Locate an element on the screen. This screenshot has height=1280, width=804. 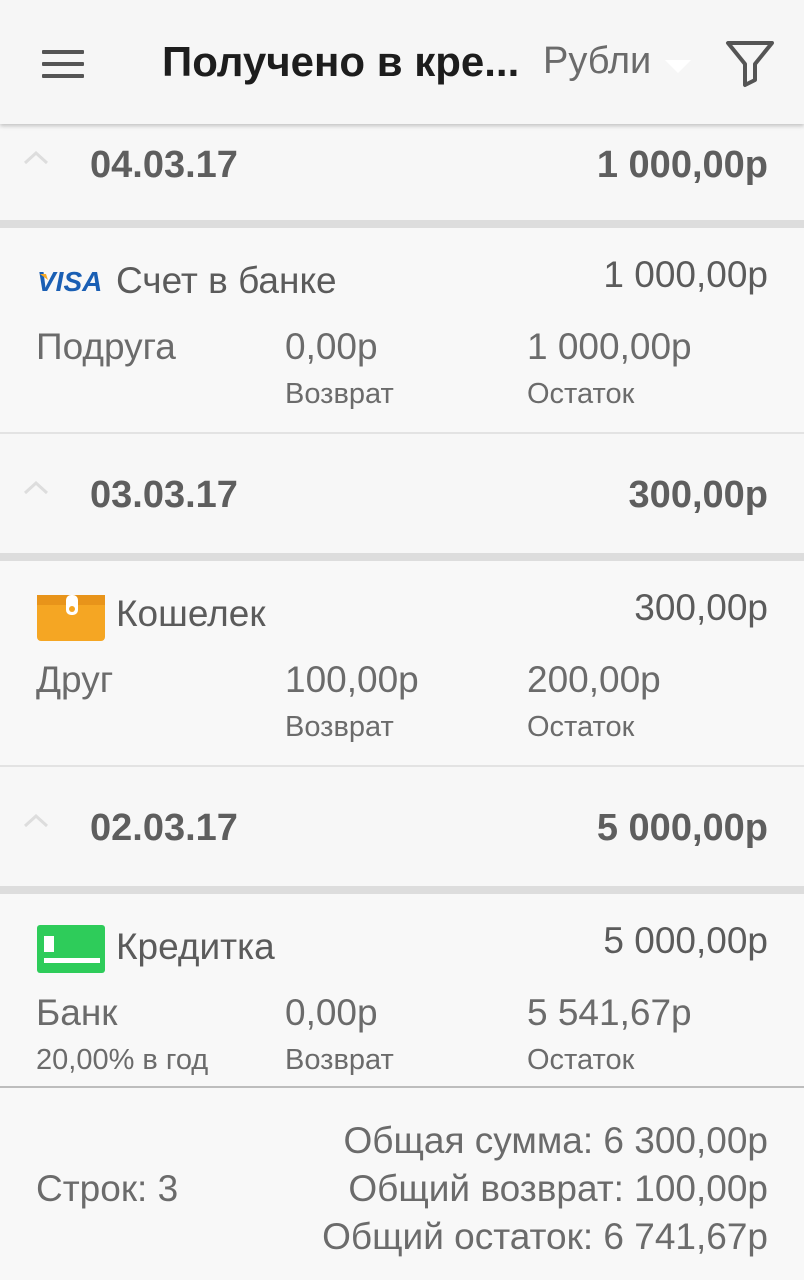
account-name: Кошелек is located at coordinates (191, 613).